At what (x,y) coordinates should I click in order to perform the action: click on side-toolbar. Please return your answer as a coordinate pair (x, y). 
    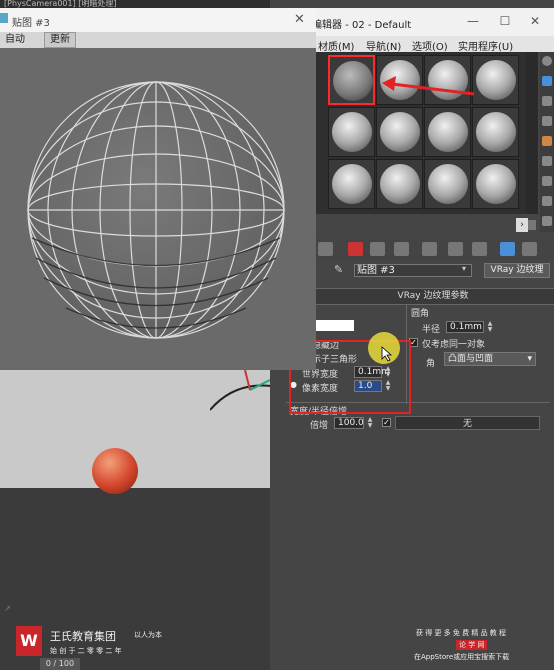
    Looking at the image, I should click on (547, 142).